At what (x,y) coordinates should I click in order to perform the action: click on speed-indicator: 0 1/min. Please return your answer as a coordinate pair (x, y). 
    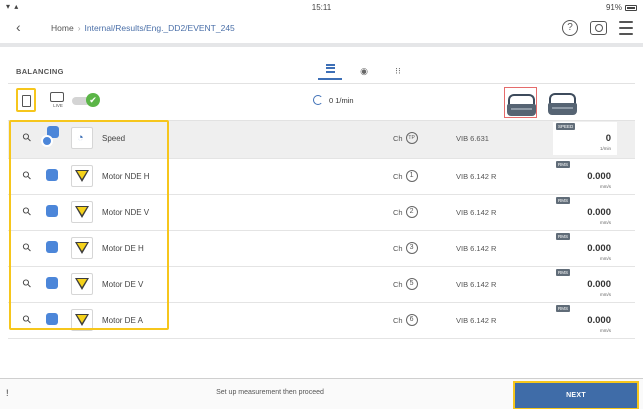
    Looking at the image, I should click on (333, 100).